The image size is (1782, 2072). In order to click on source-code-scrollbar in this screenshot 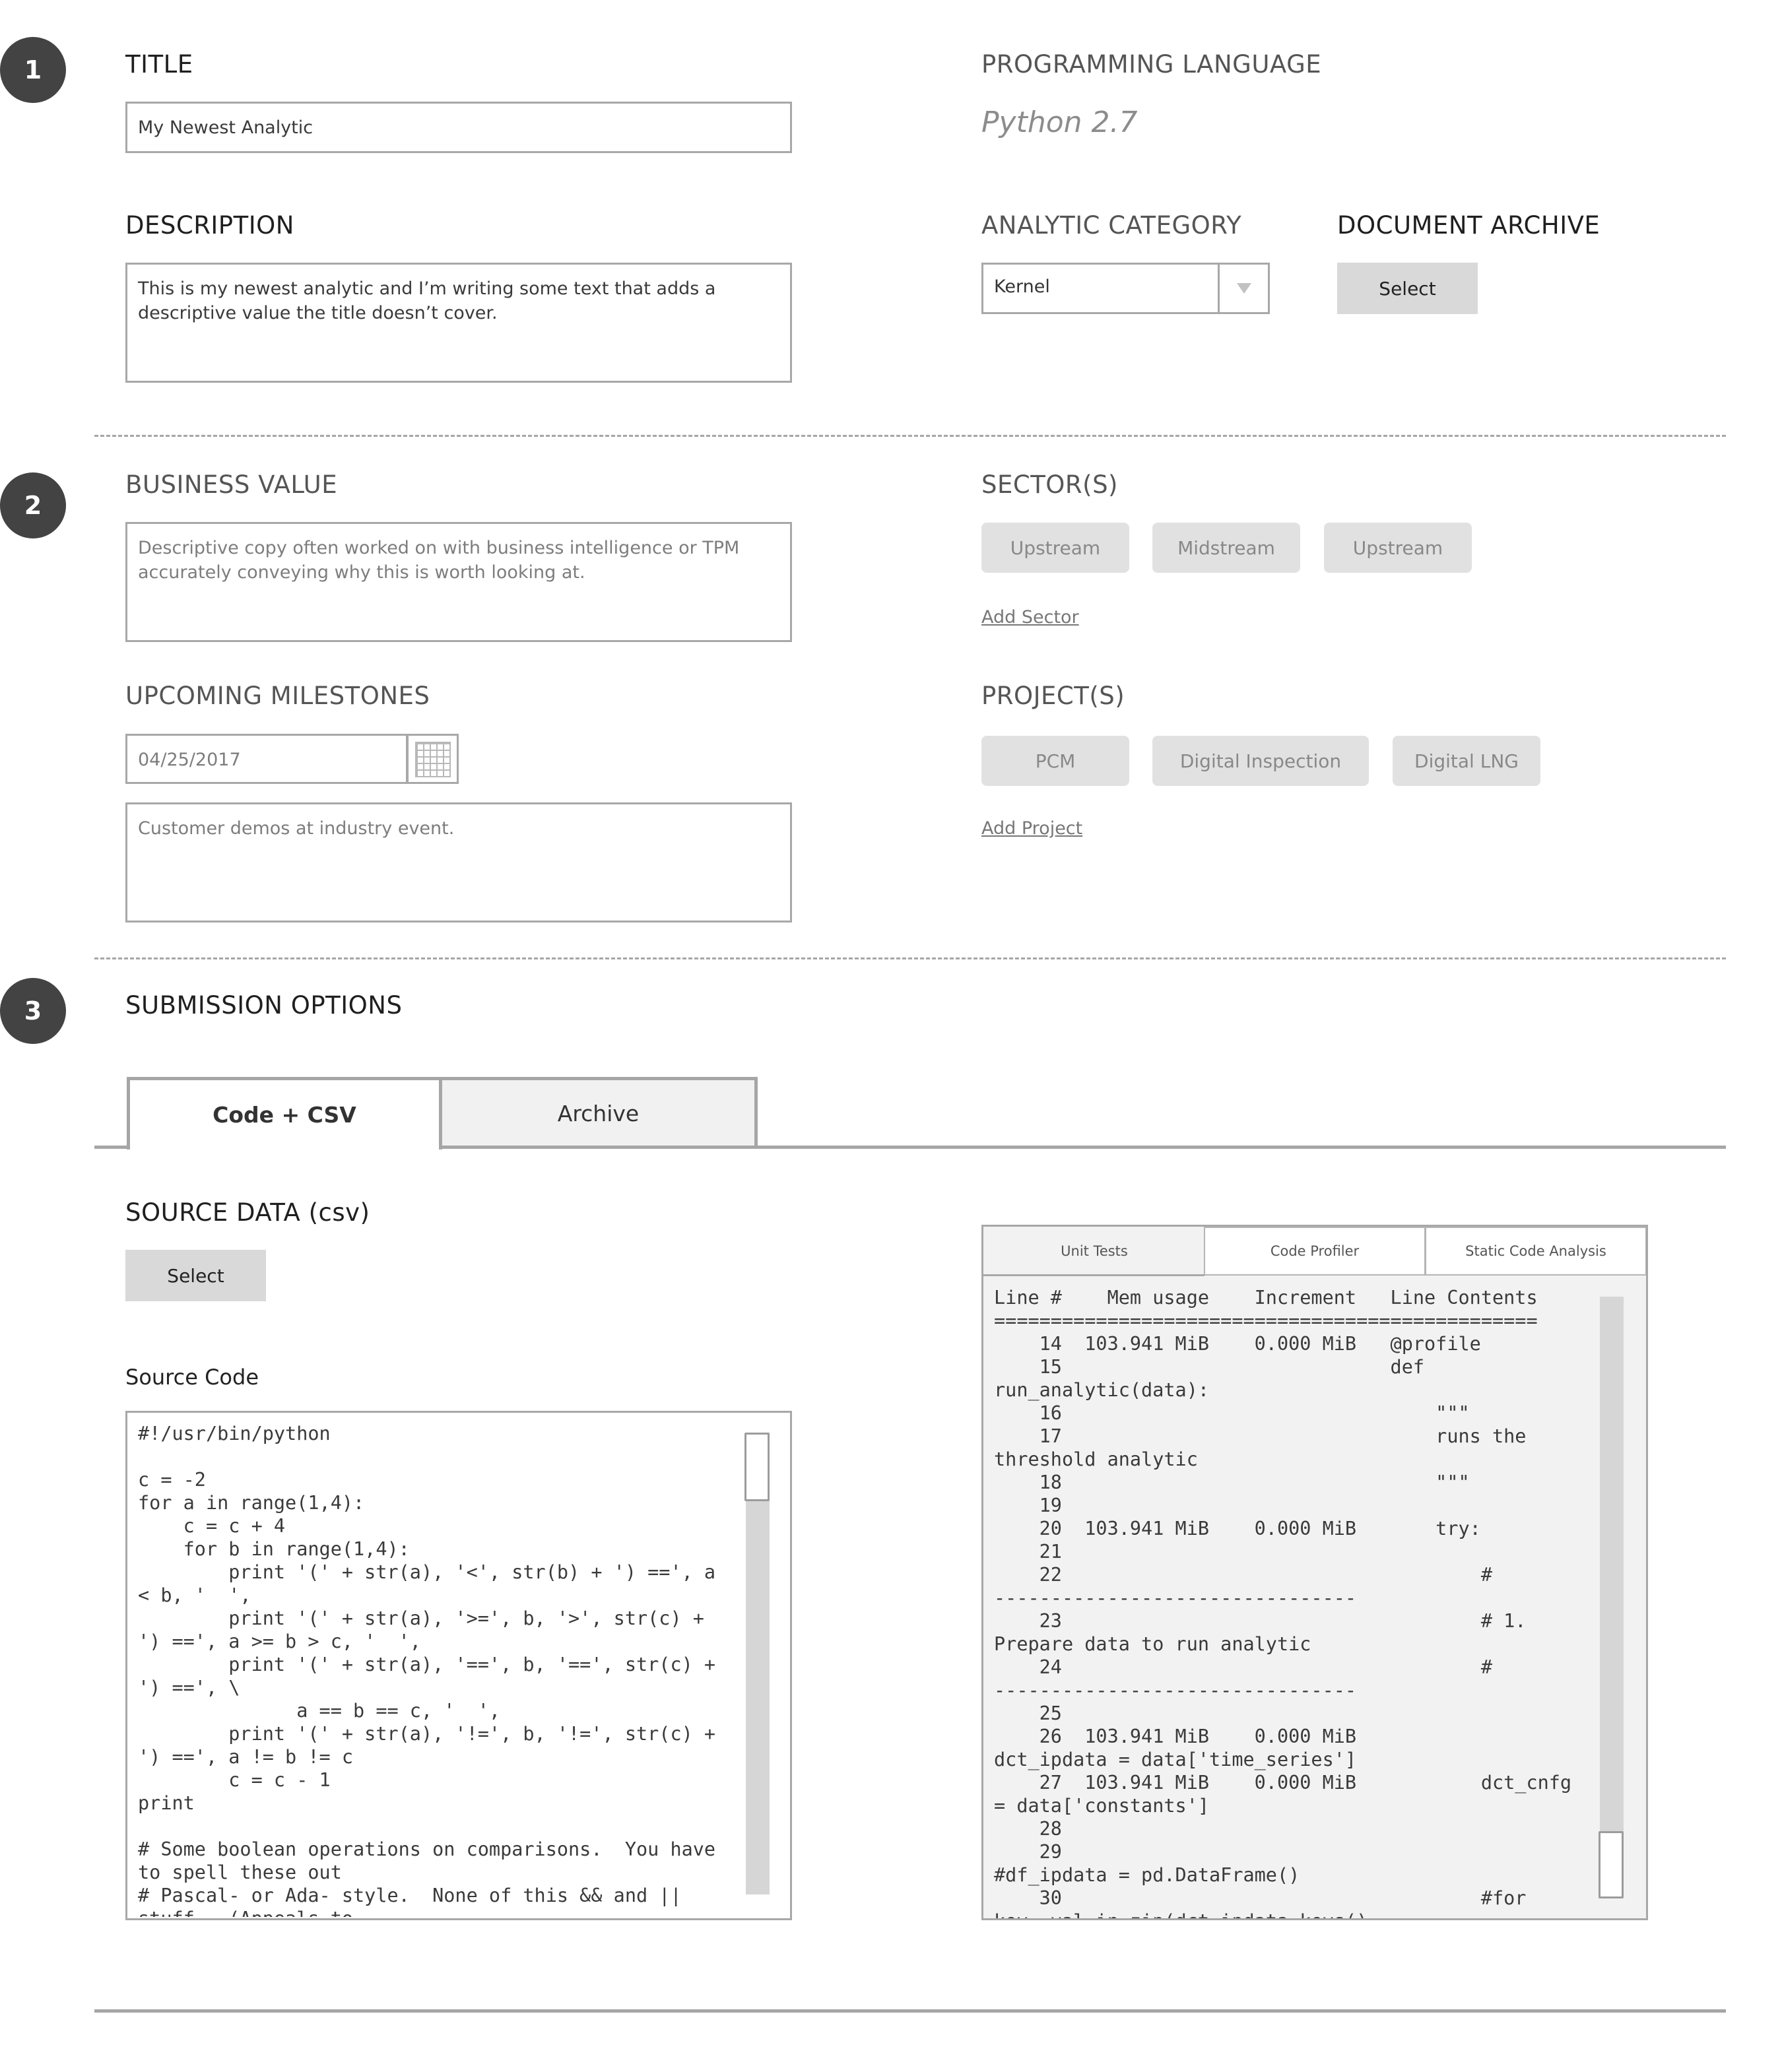, I will do `click(758, 1663)`.